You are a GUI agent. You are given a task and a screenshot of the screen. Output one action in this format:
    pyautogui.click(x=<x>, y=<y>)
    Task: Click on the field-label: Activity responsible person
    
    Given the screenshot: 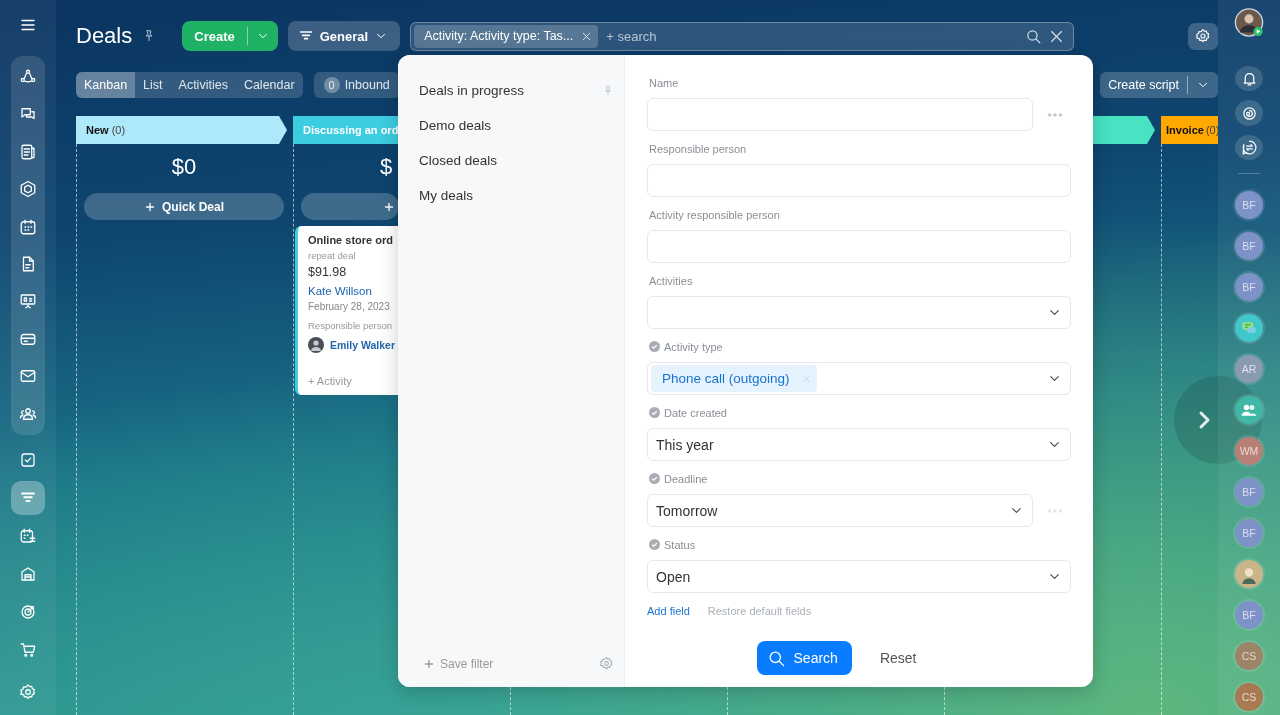 What is the action you would take?
    pyautogui.click(x=714, y=214)
    